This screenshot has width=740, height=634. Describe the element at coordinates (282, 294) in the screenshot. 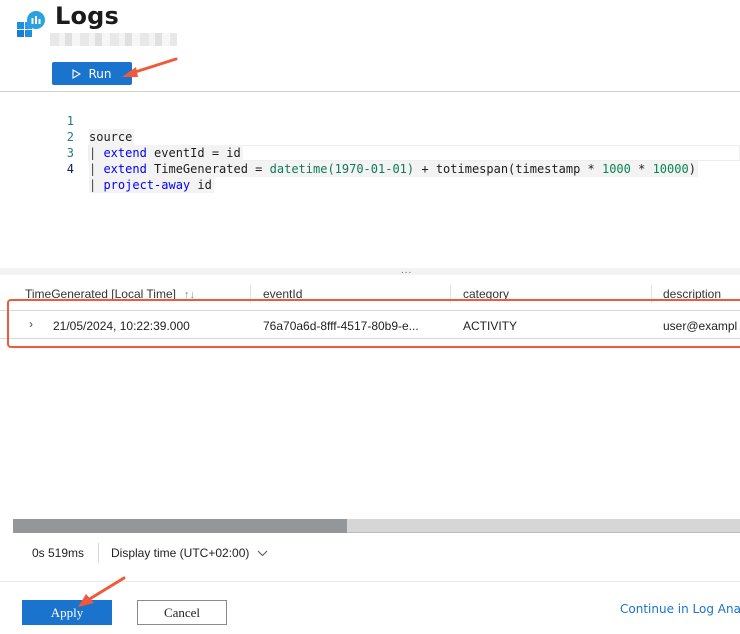

I see `column-header-eventid: eventId` at that location.